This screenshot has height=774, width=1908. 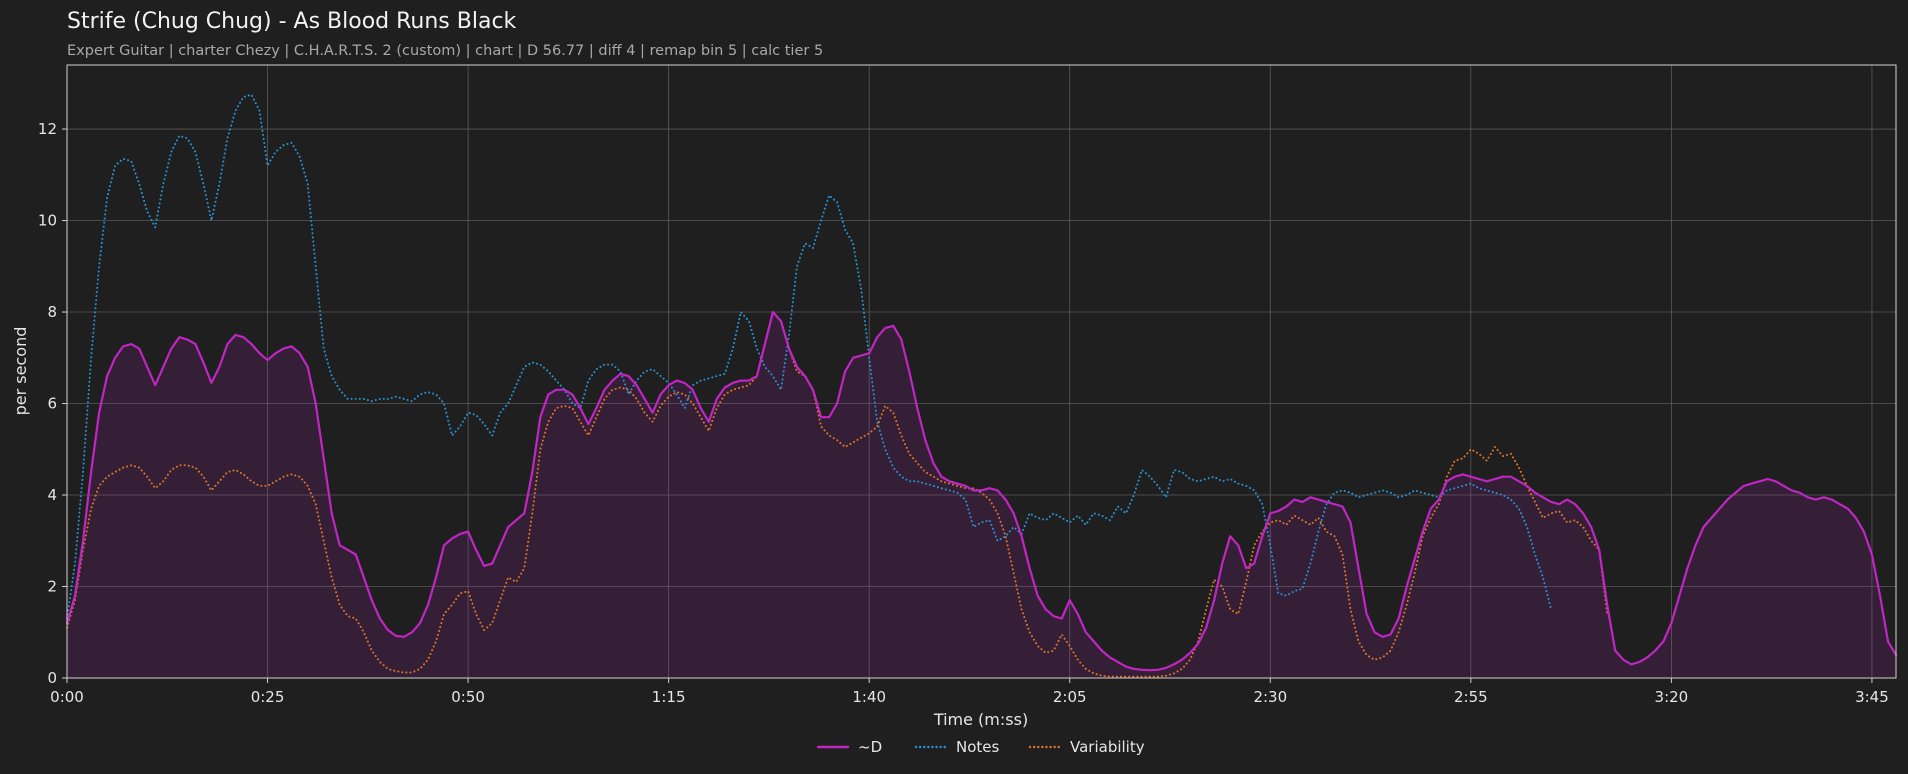 What do you see at coordinates (292, 21) in the screenshot?
I see `chart-title: Strife (Chug Chug) - As Blood Runs Black` at bounding box center [292, 21].